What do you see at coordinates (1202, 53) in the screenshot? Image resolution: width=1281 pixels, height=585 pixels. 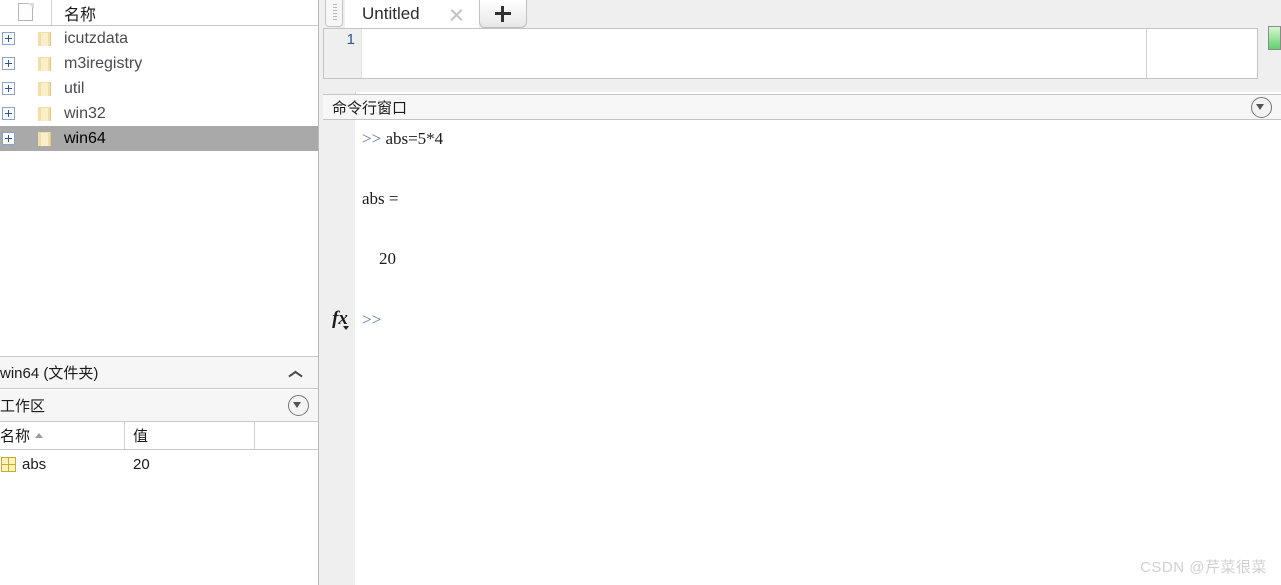 I see `editor-secondary-pane` at bounding box center [1202, 53].